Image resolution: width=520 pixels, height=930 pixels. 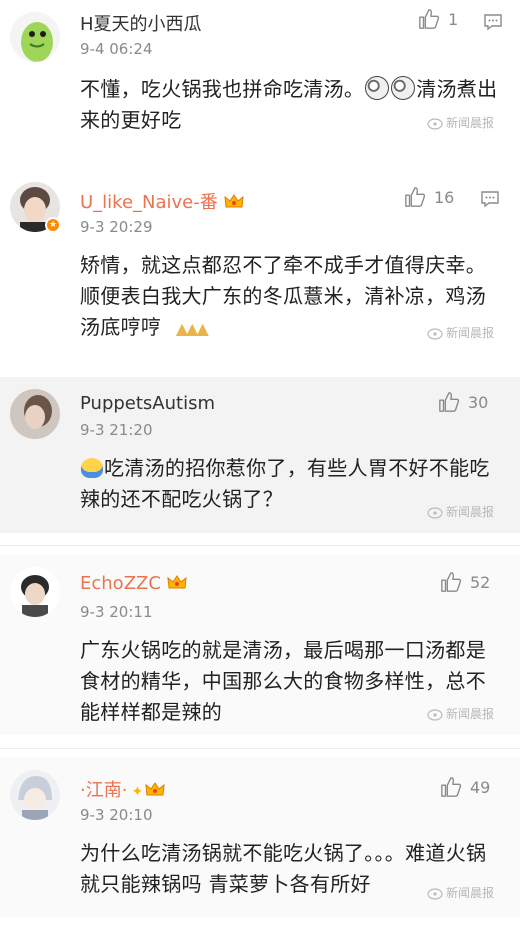 What do you see at coordinates (147, 403) in the screenshot?
I see `username: PuppetsAutism` at bounding box center [147, 403].